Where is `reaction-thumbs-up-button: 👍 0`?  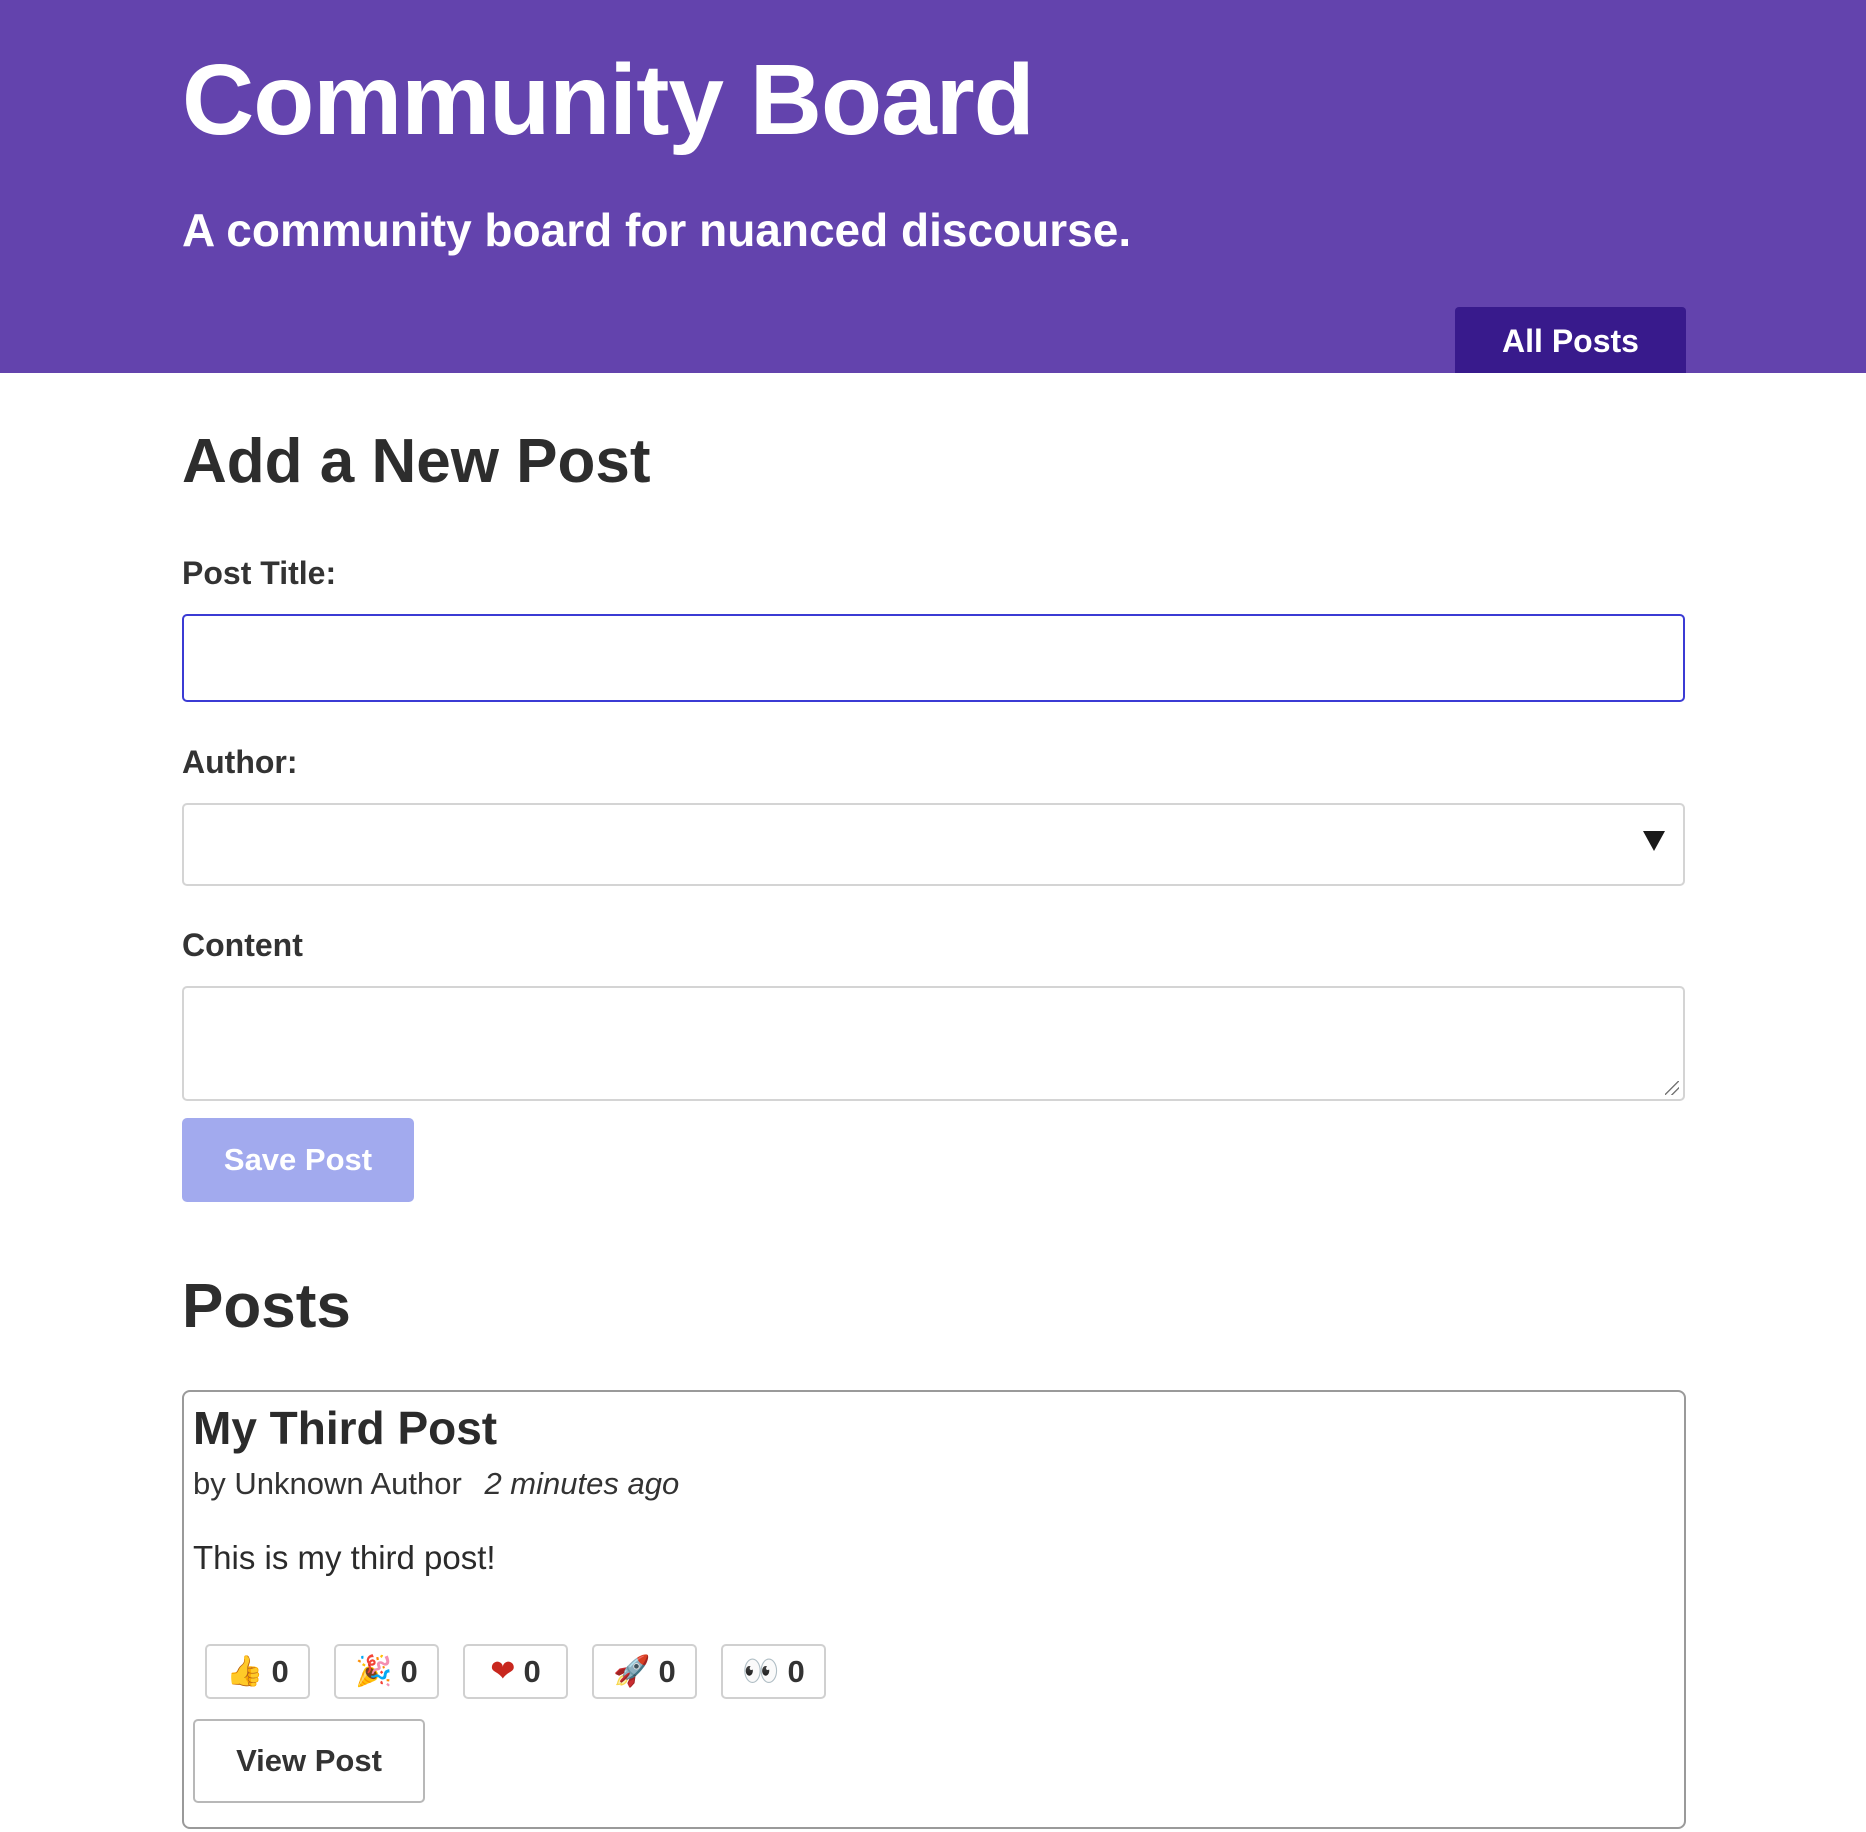
reaction-thumbs-up-button: 👍 0 is located at coordinates (257, 1671).